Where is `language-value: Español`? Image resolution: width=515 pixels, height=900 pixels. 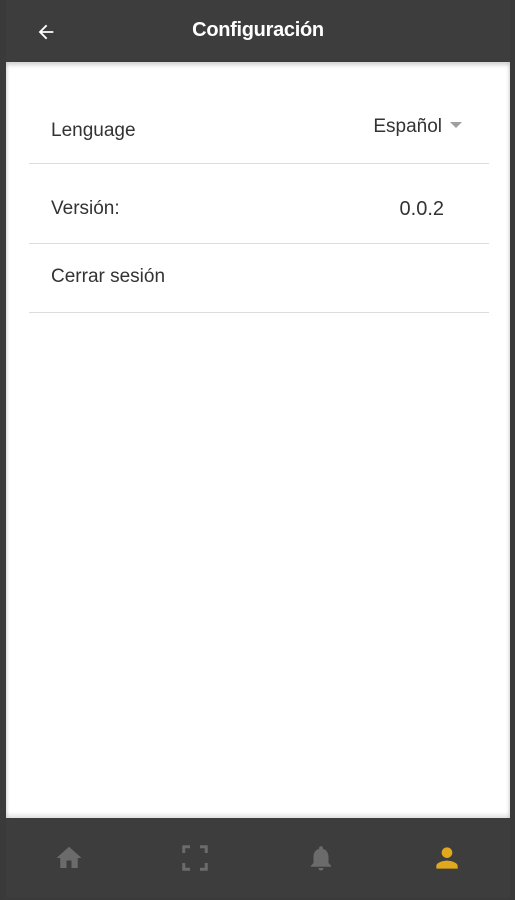
language-value: Español is located at coordinates (407, 126).